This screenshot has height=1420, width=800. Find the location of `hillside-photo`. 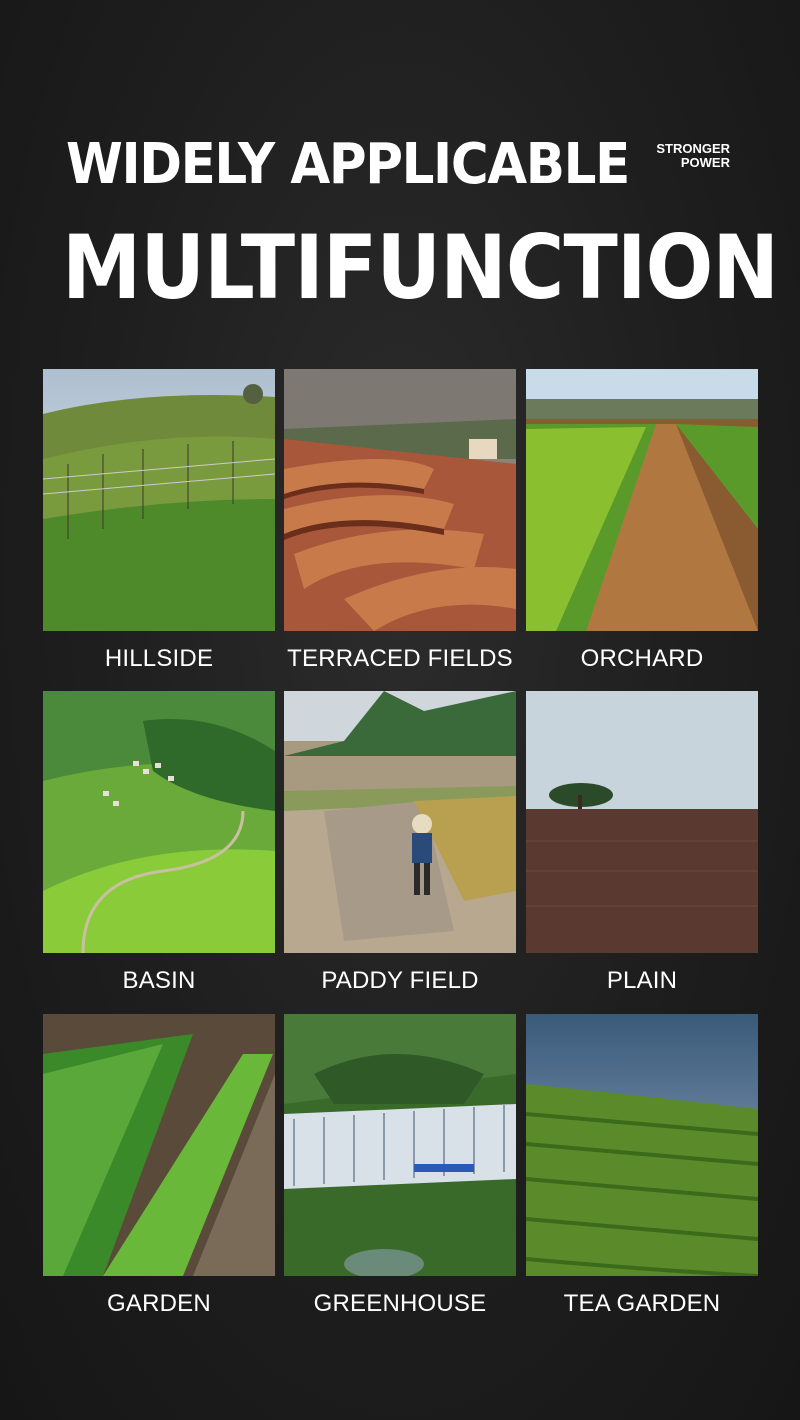

hillside-photo is located at coordinates (159, 500).